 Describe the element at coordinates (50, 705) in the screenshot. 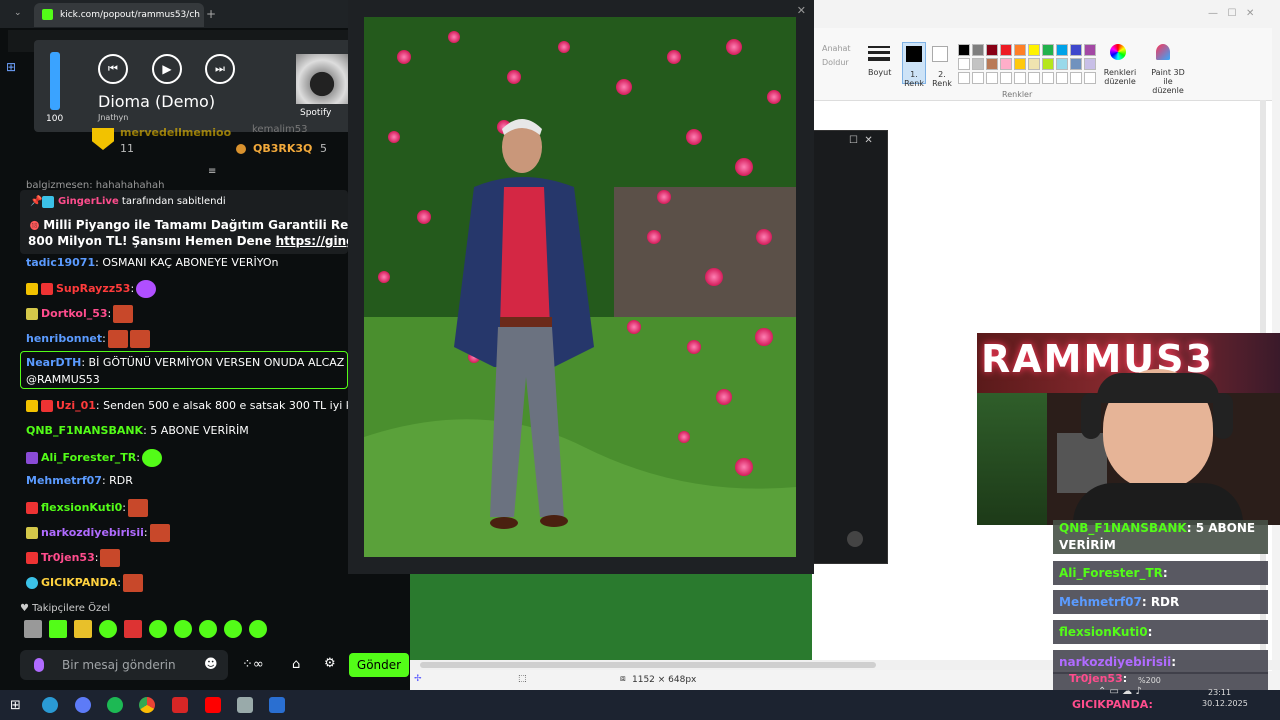

I see `browser-app-icon` at that location.